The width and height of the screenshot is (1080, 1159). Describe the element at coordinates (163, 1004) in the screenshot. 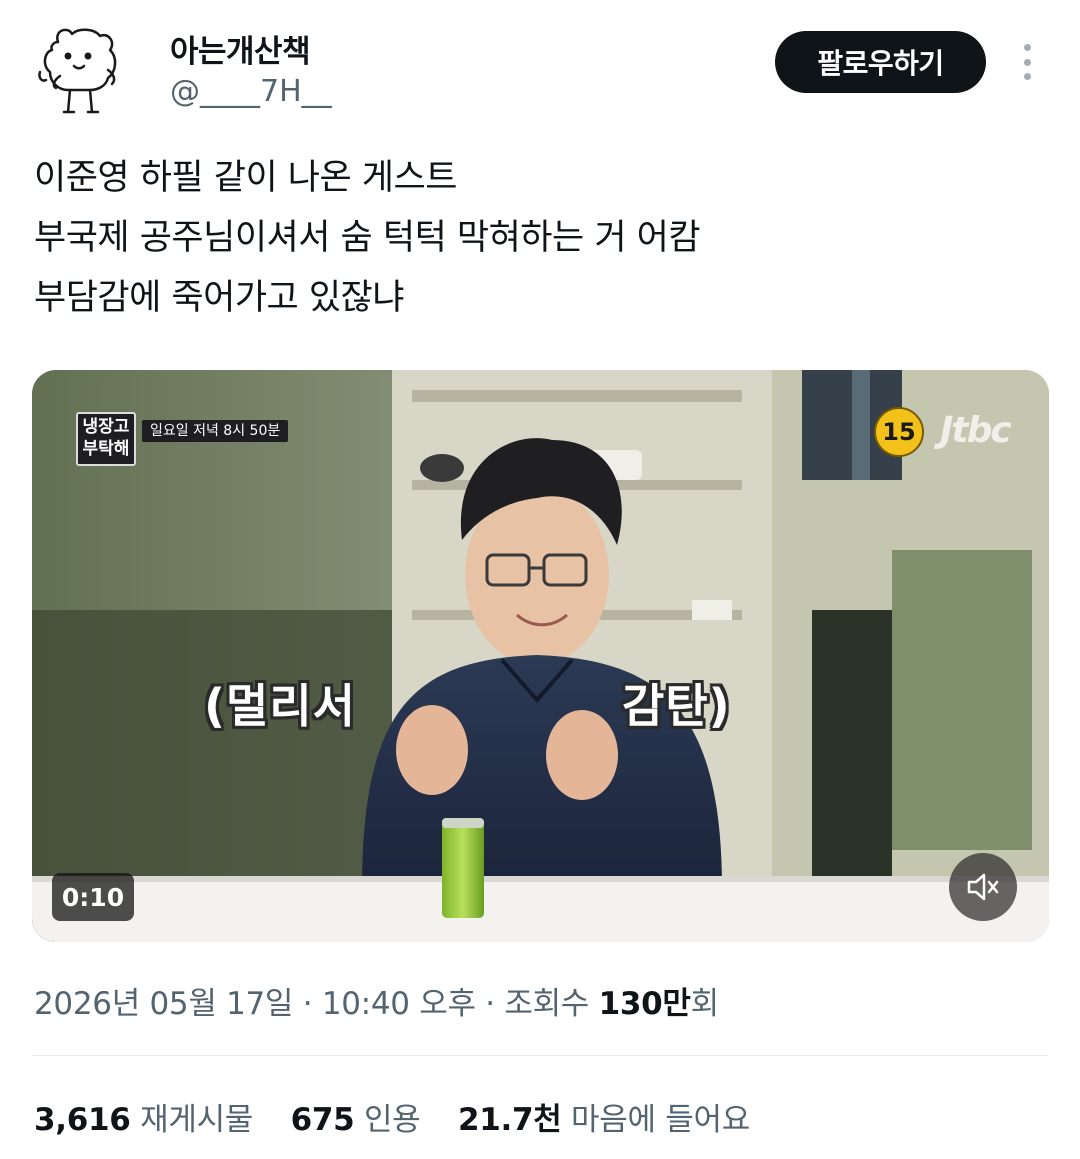

I see `tweet-date: 2026년 05월 17일` at that location.